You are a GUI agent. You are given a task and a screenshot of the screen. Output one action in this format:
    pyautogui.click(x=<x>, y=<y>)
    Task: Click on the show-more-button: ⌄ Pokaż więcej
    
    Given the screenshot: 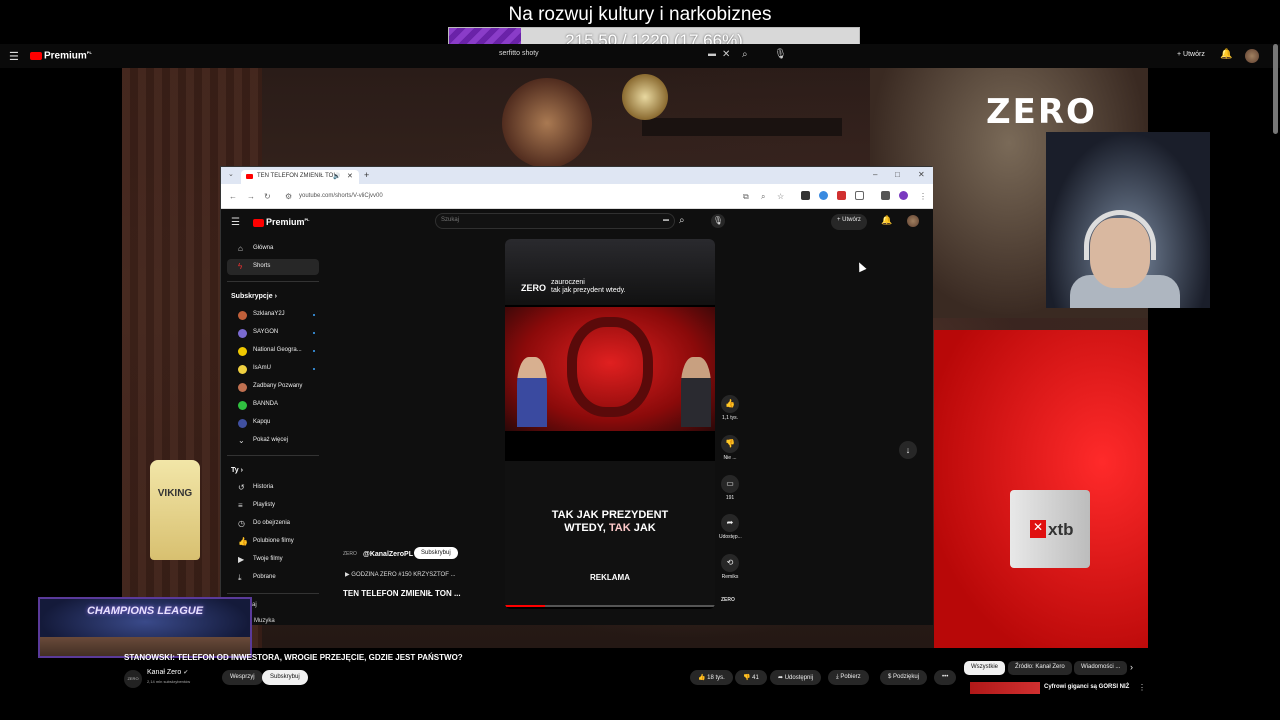 What is the action you would take?
    pyautogui.click(x=273, y=441)
    